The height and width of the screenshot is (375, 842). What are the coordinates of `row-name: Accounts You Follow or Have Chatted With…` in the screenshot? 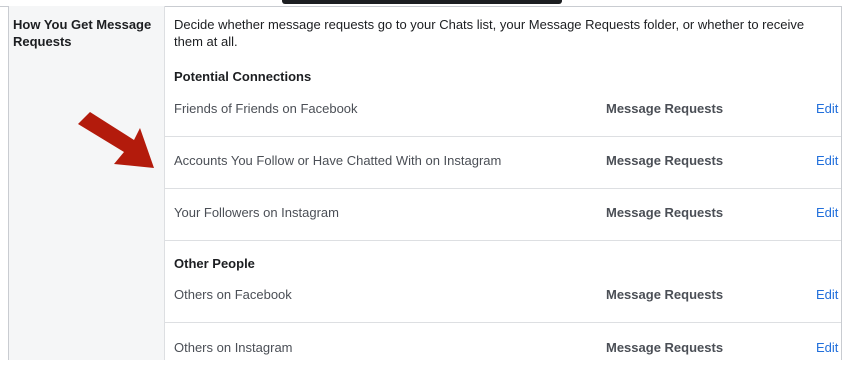 It's located at (338, 160).